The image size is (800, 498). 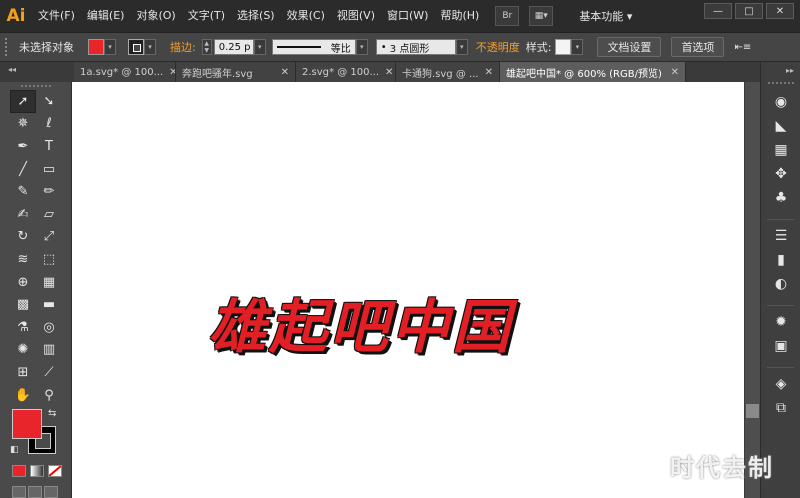 What do you see at coordinates (407, 16) in the screenshot?
I see `menu-item: 窗口(W)` at bounding box center [407, 16].